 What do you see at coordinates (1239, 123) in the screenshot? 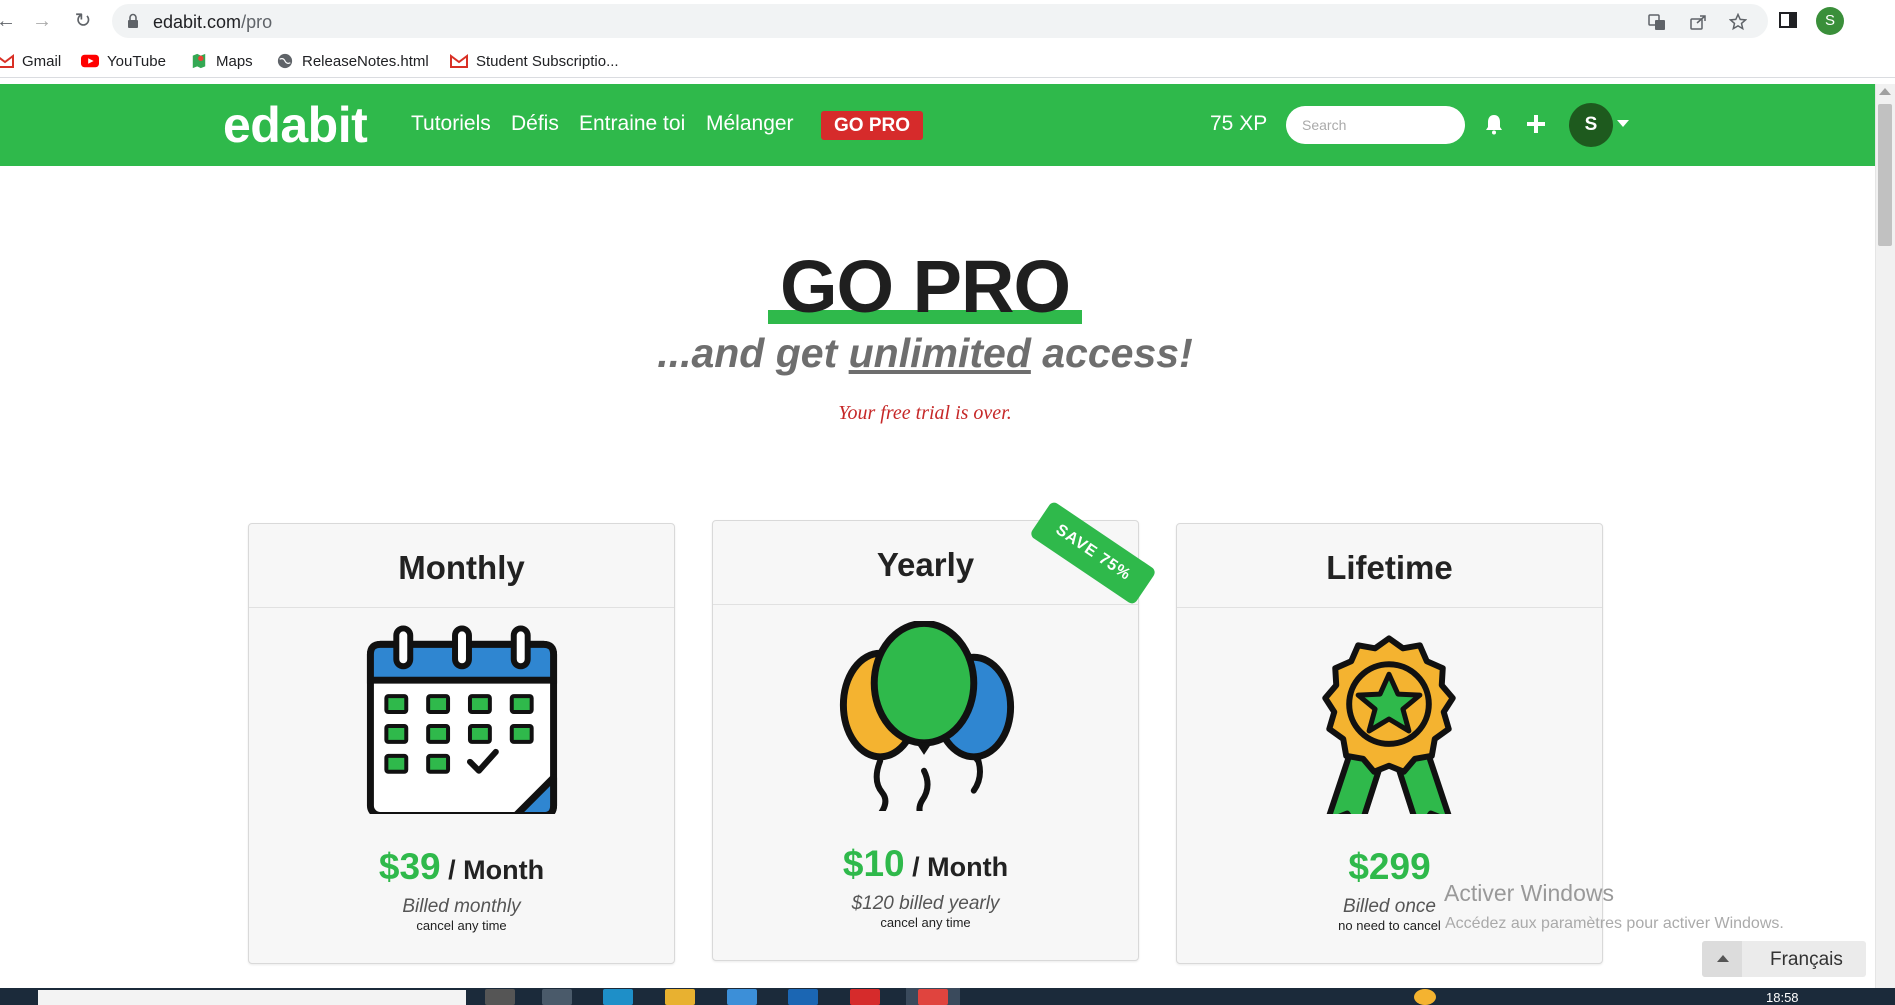
I see `xp-counter: 75 XP` at bounding box center [1239, 123].